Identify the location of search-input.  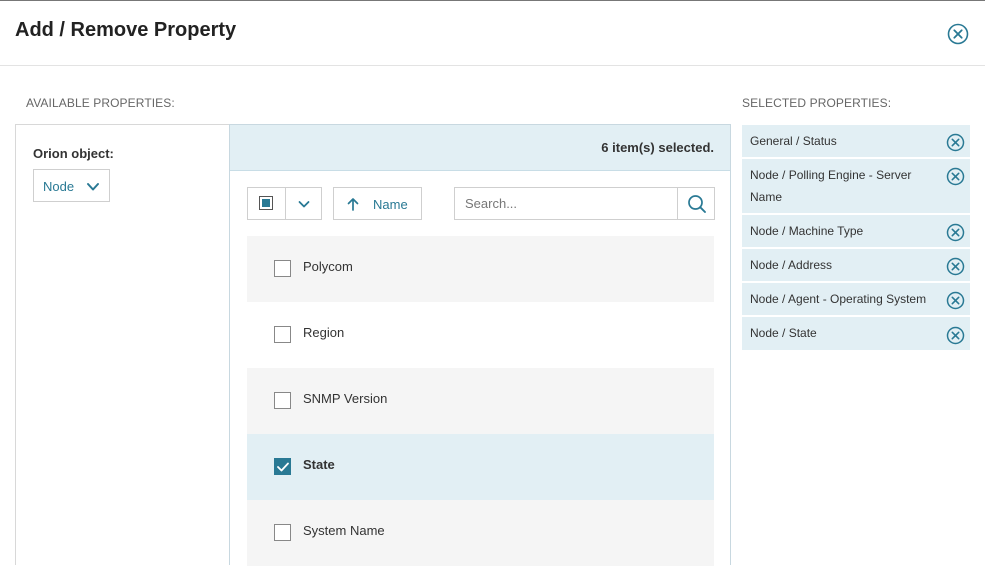
(566, 203).